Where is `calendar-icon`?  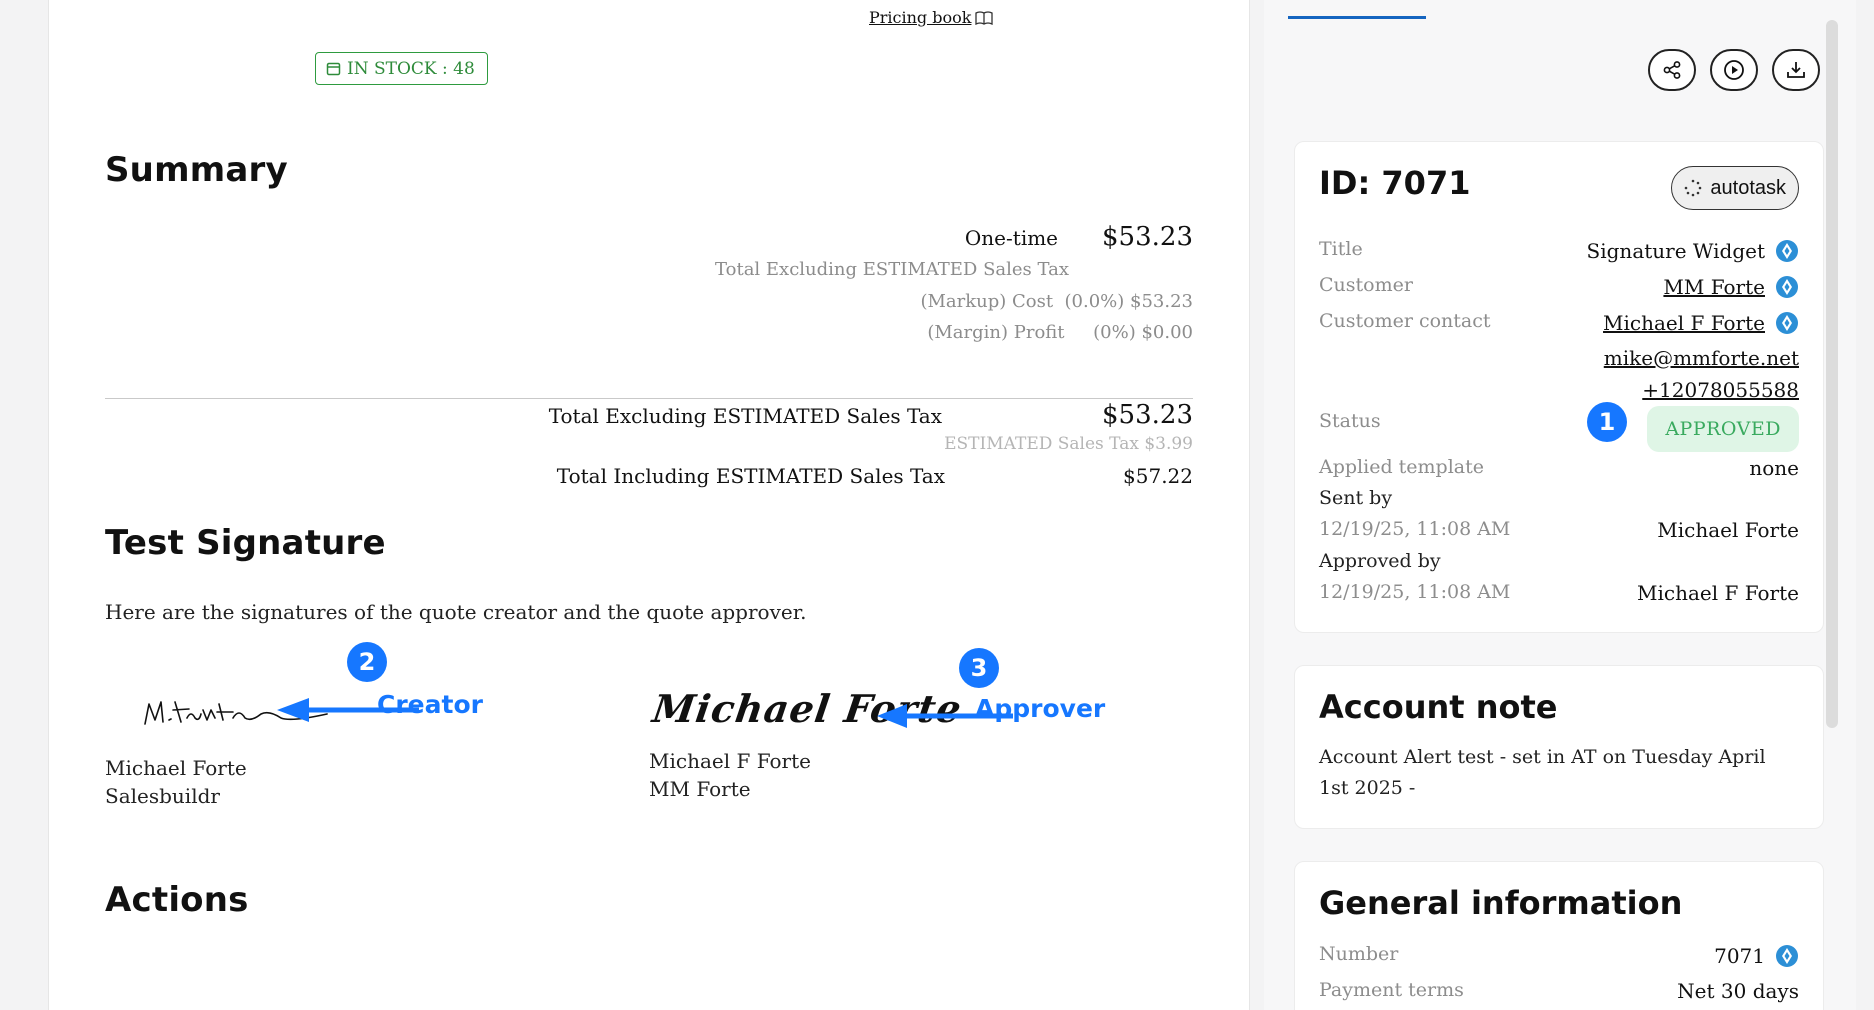
calendar-icon is located at coordinates (333, 69).